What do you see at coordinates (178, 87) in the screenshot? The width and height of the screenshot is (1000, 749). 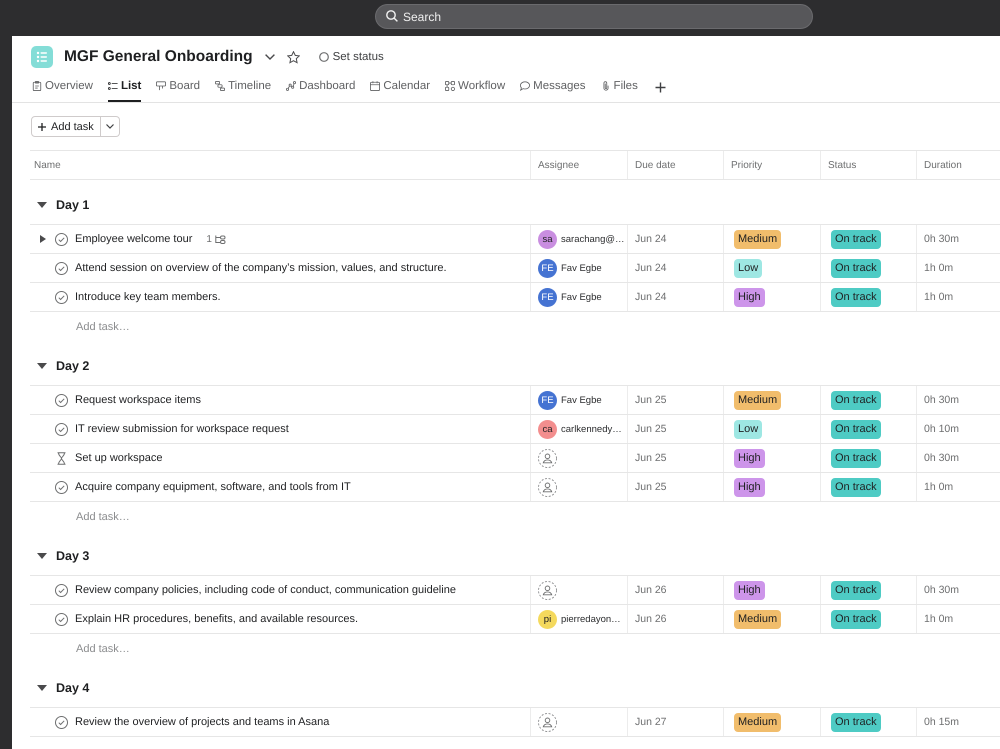 I see `tab: Board` at bounding box center [178, 87].